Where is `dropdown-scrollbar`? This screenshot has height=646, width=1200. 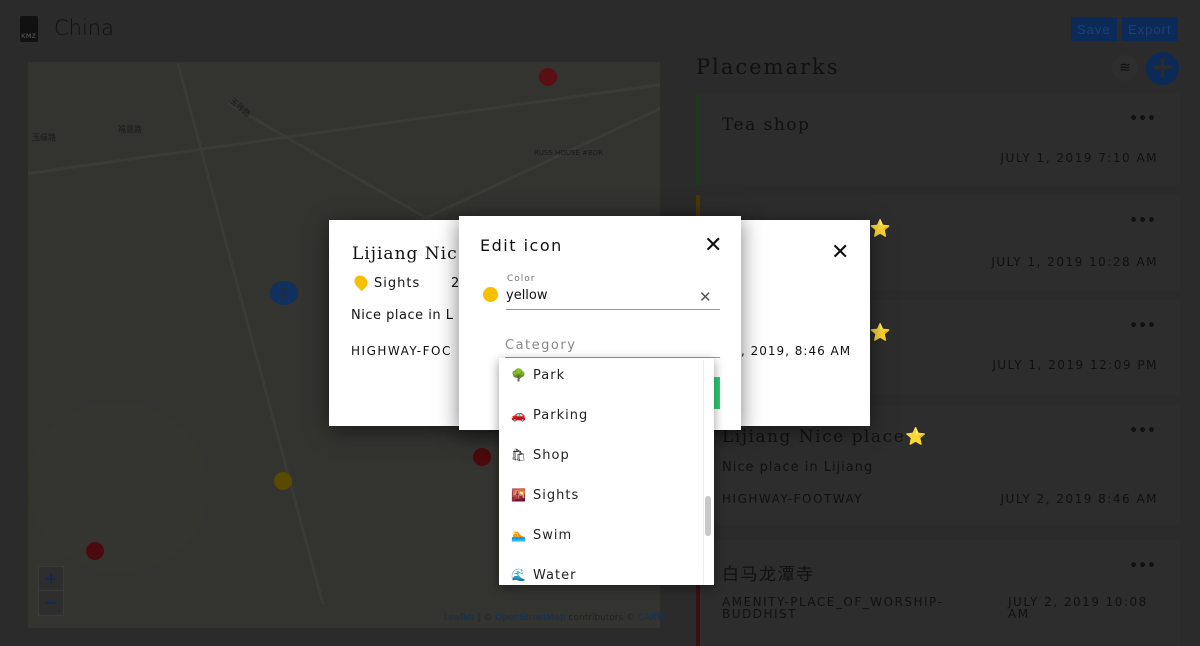 dropdown-scrollbar is located at coordinates (708, 472).